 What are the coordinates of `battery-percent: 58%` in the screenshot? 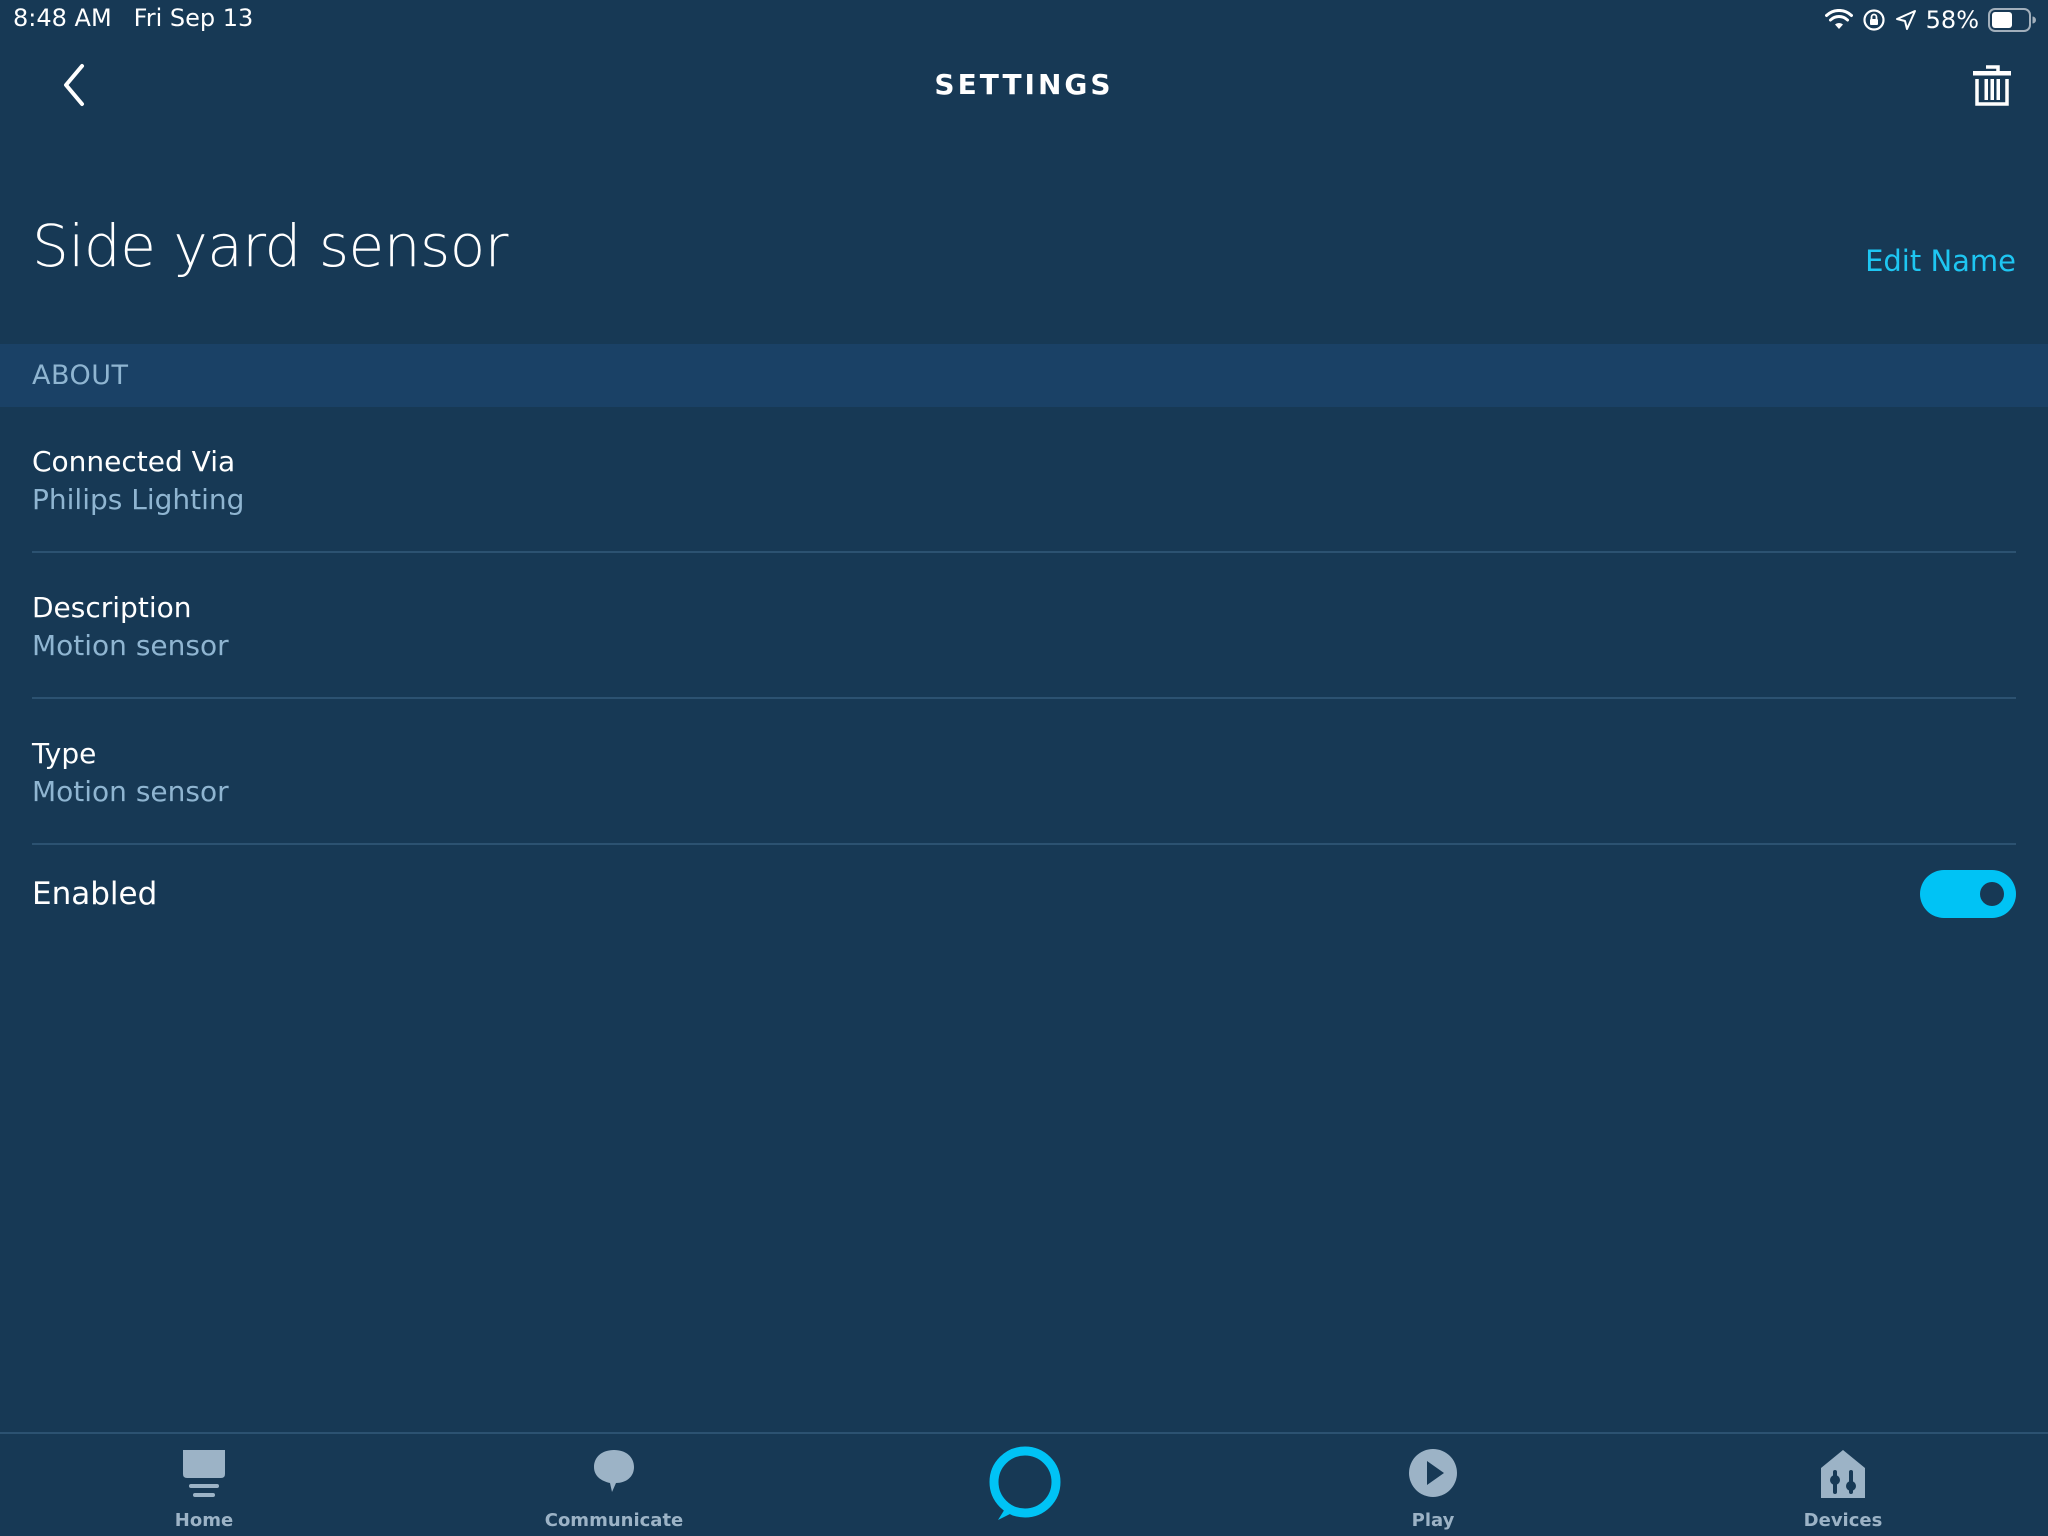 It's located at (1952, 20).